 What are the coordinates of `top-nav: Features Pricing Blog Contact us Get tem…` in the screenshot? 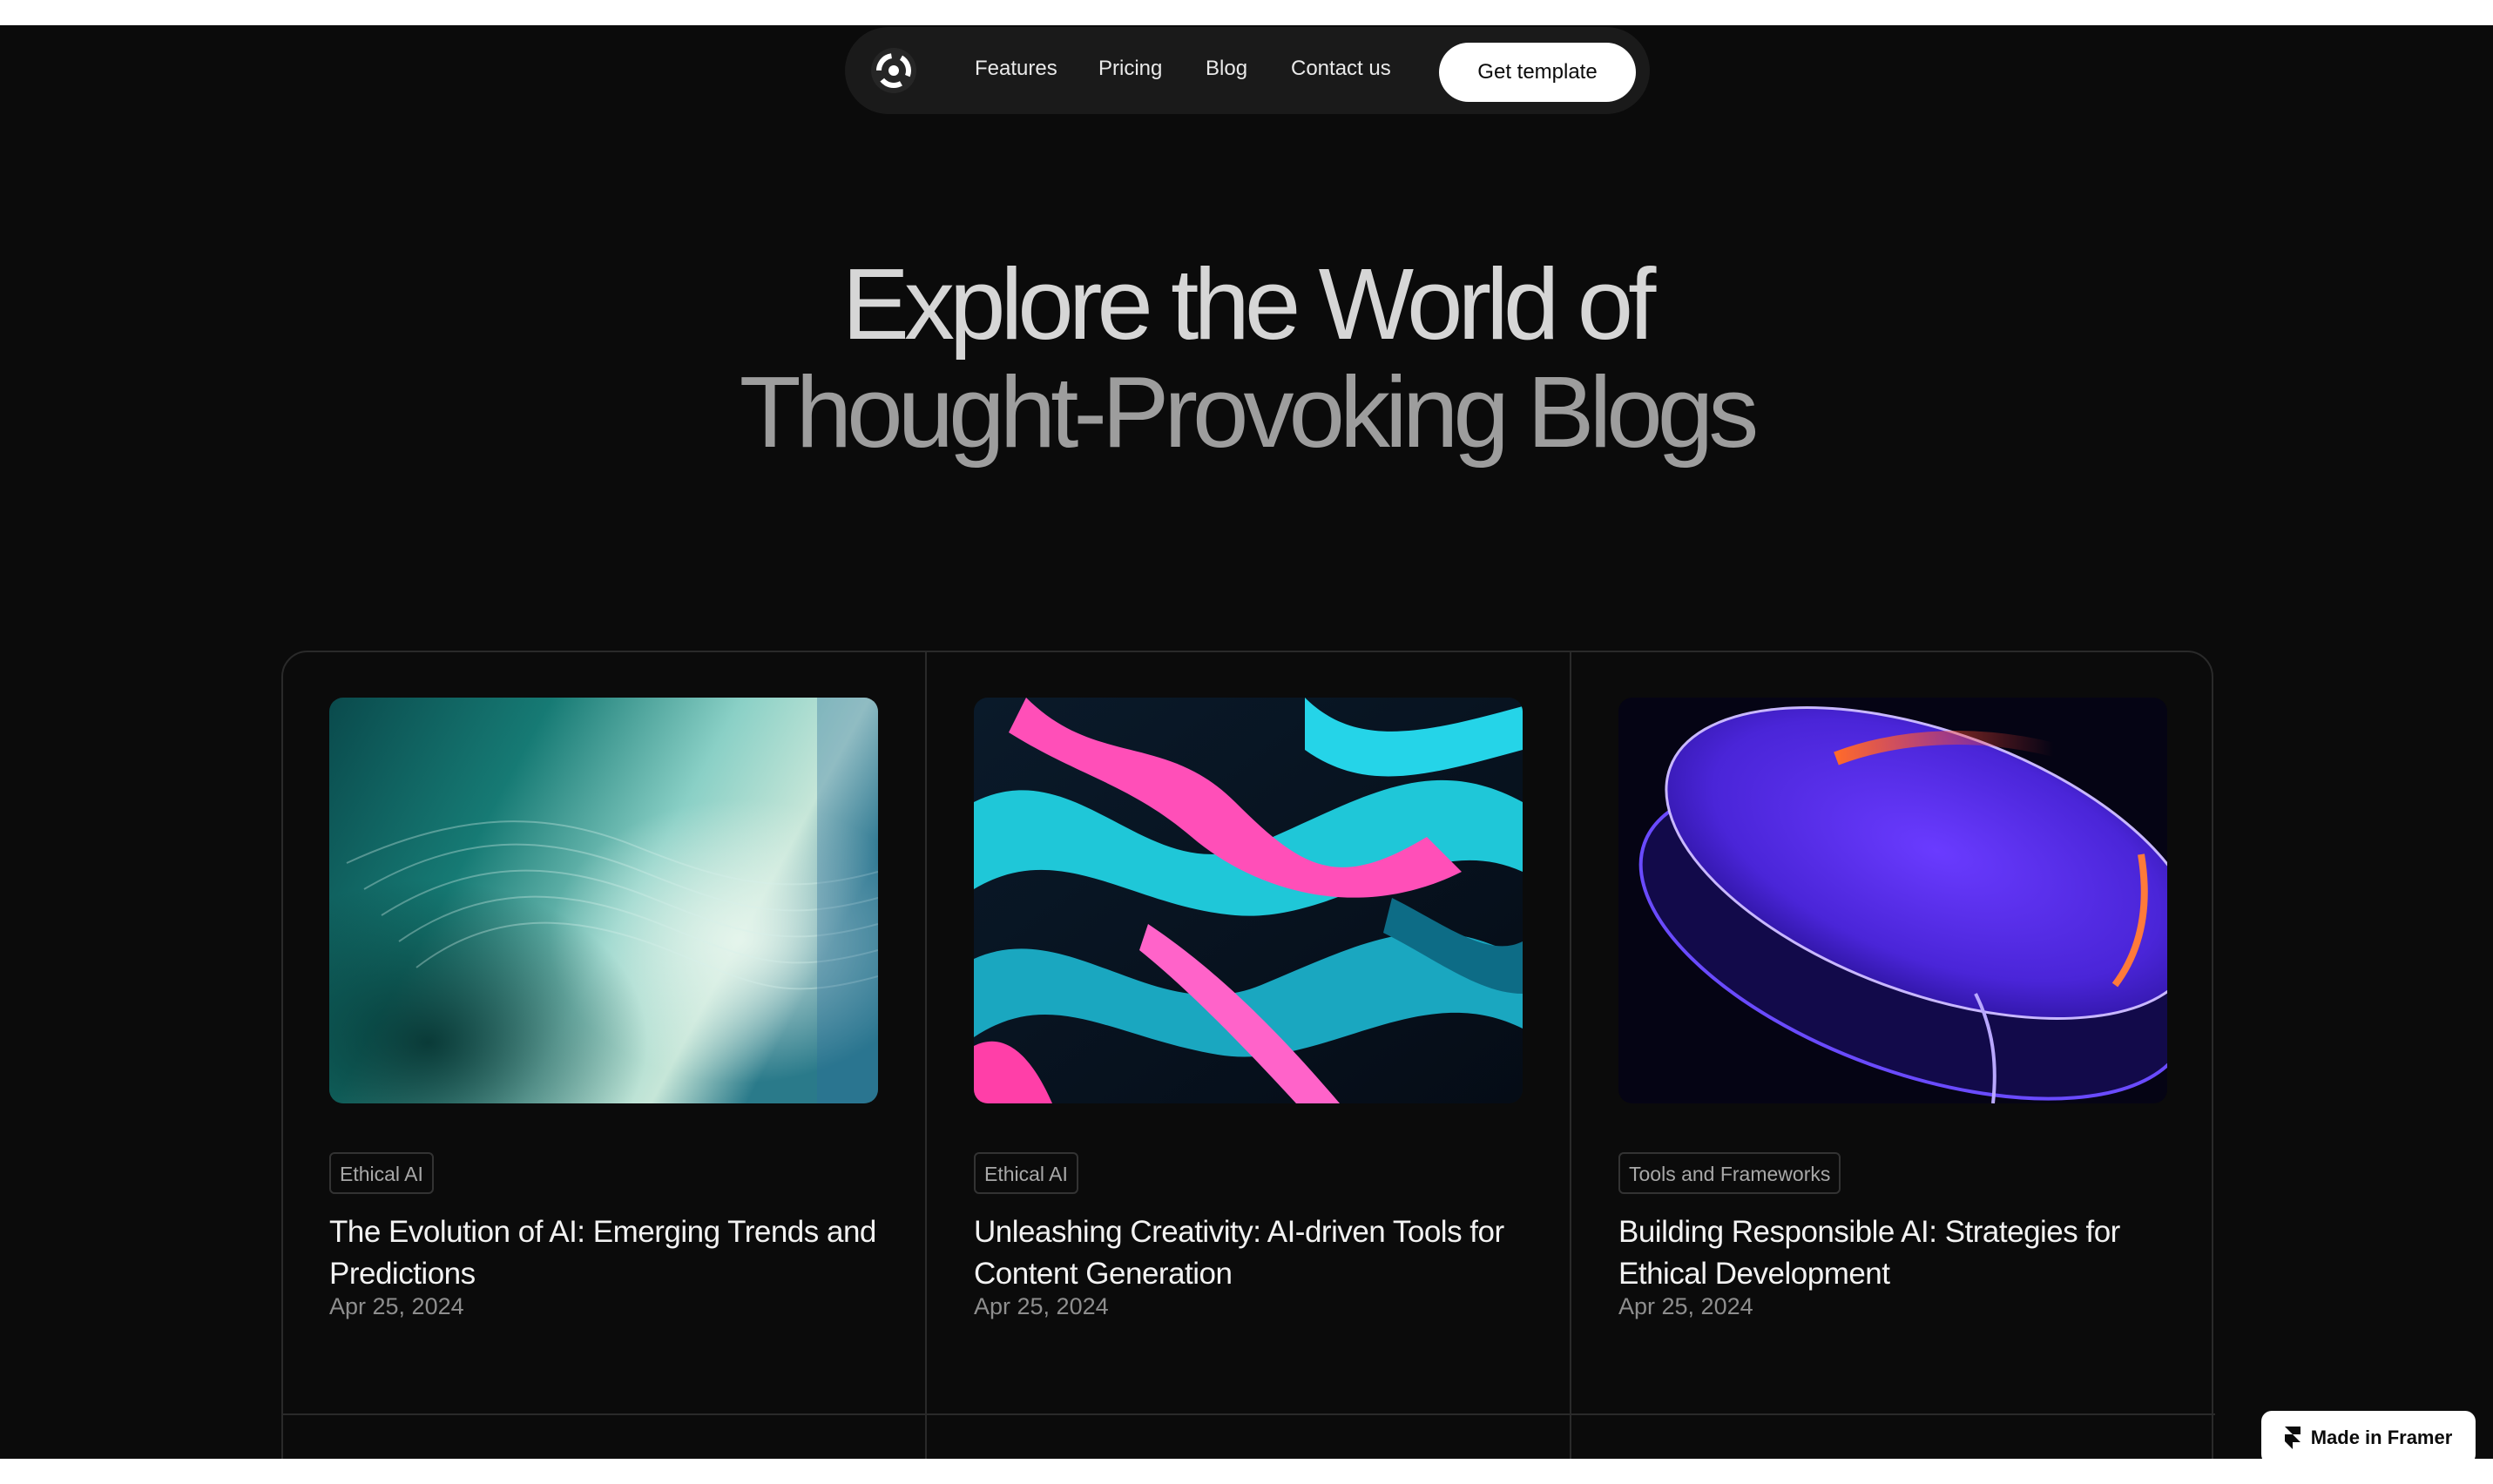 It's located at (1248, 71).